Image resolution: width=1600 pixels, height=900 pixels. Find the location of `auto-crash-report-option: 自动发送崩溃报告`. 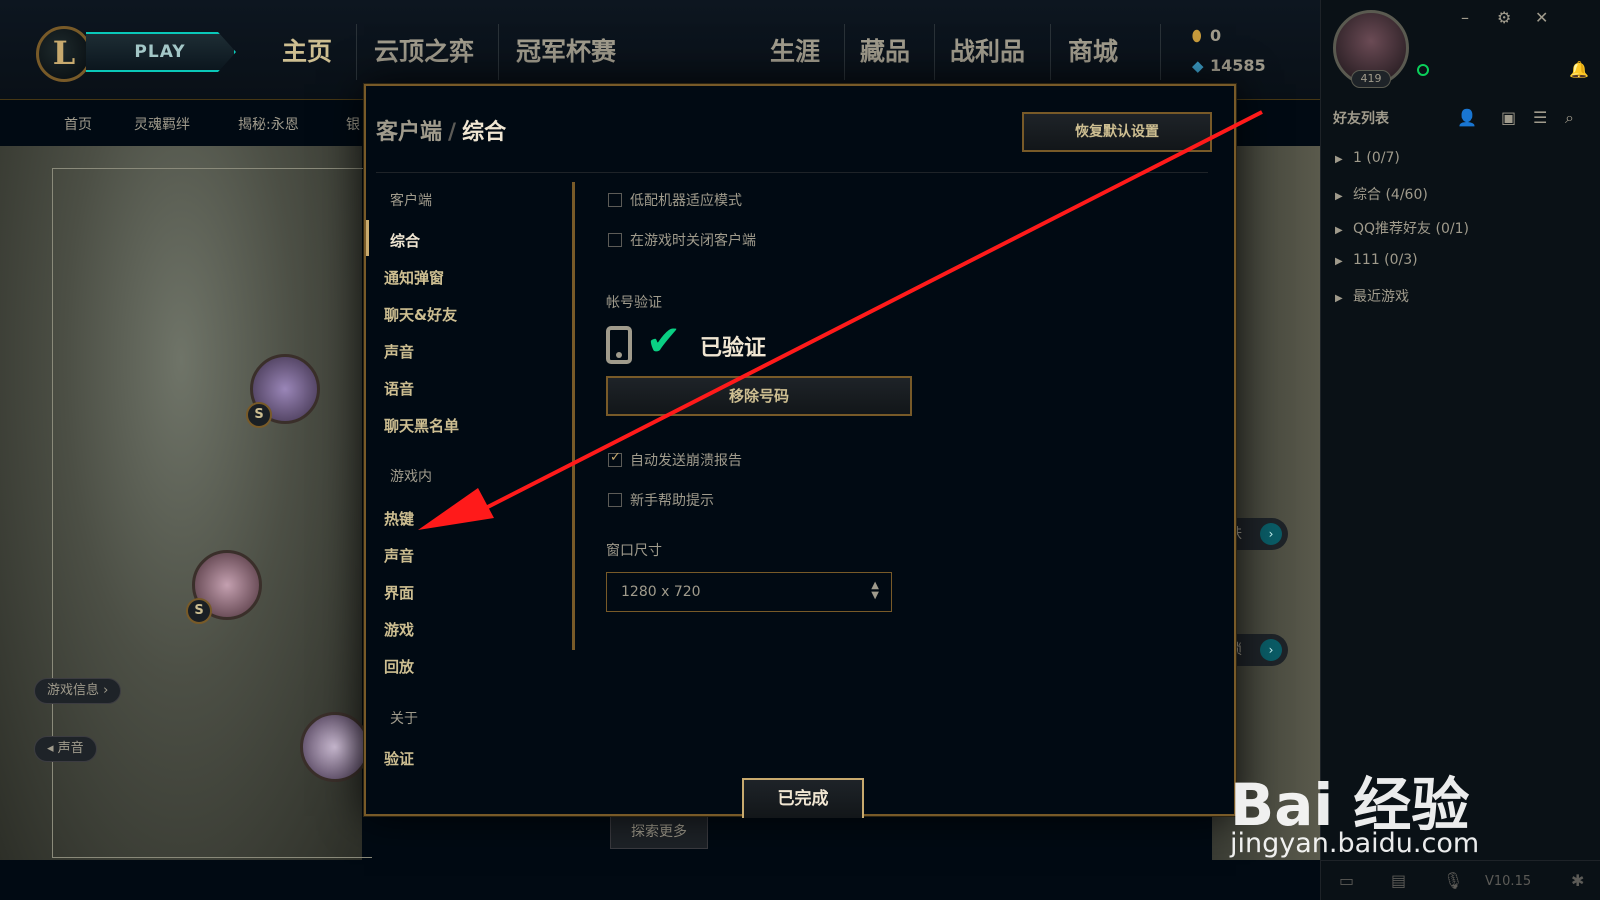

auto-crash-report-option: 自动发送崩溃报告 is located at coordinates (675, 460).